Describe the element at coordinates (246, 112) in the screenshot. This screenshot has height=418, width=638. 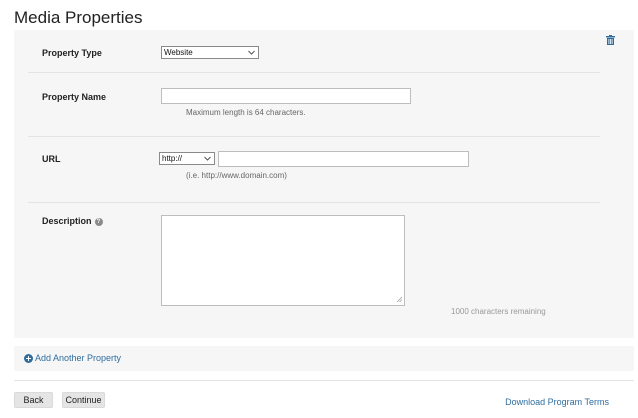
I see `property-name-hint: Maximum length is 64 characters.` at that location.